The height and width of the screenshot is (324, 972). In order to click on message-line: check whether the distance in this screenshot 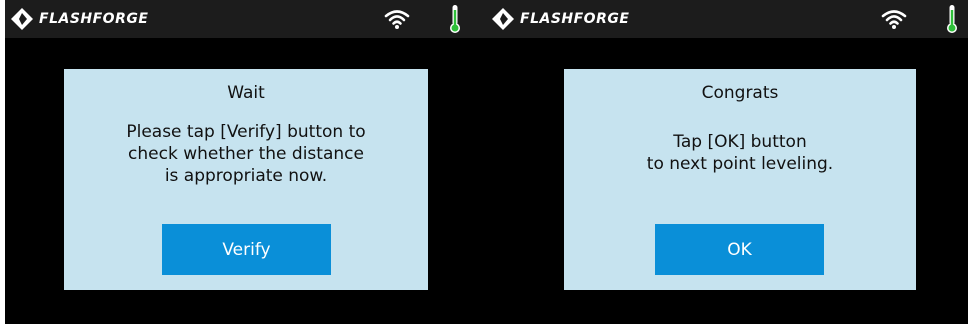, I will do `click(246, 154)`.